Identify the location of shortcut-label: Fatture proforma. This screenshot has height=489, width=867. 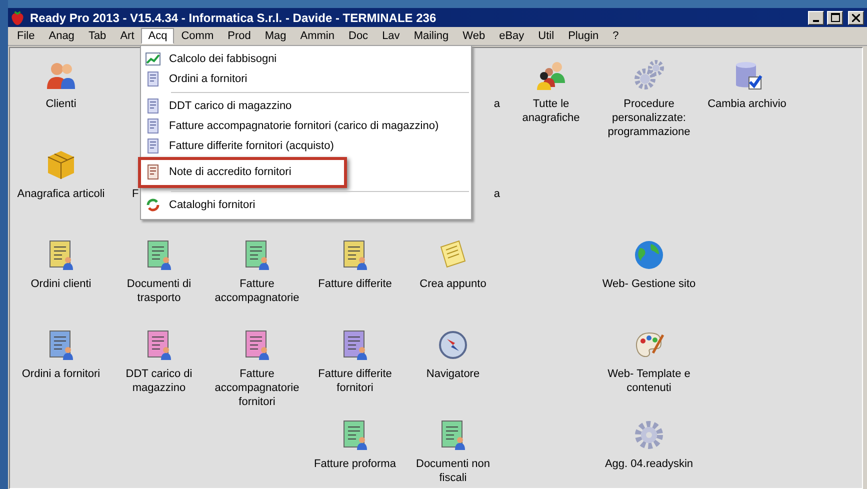
(355, 464).